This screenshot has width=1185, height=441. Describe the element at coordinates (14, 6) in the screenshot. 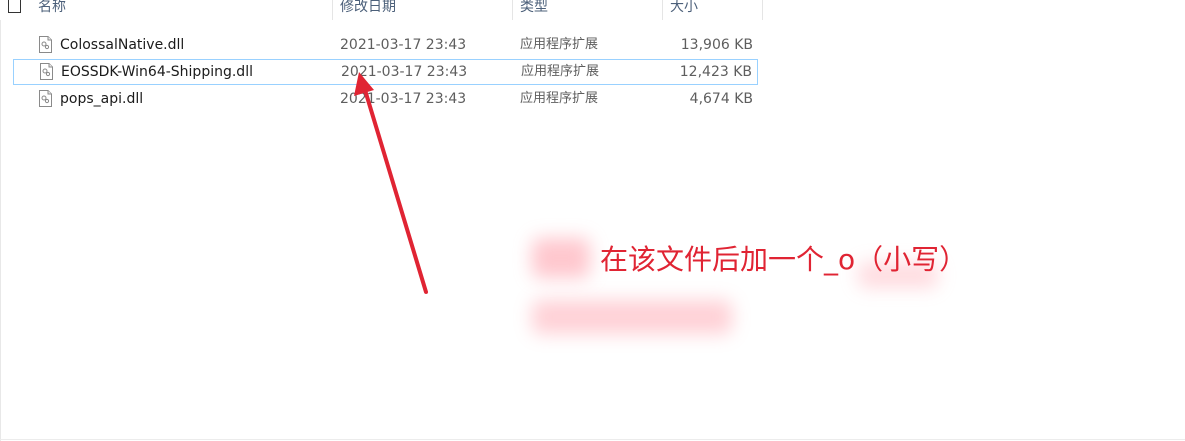

I see `select-all-checkbox` at that location.